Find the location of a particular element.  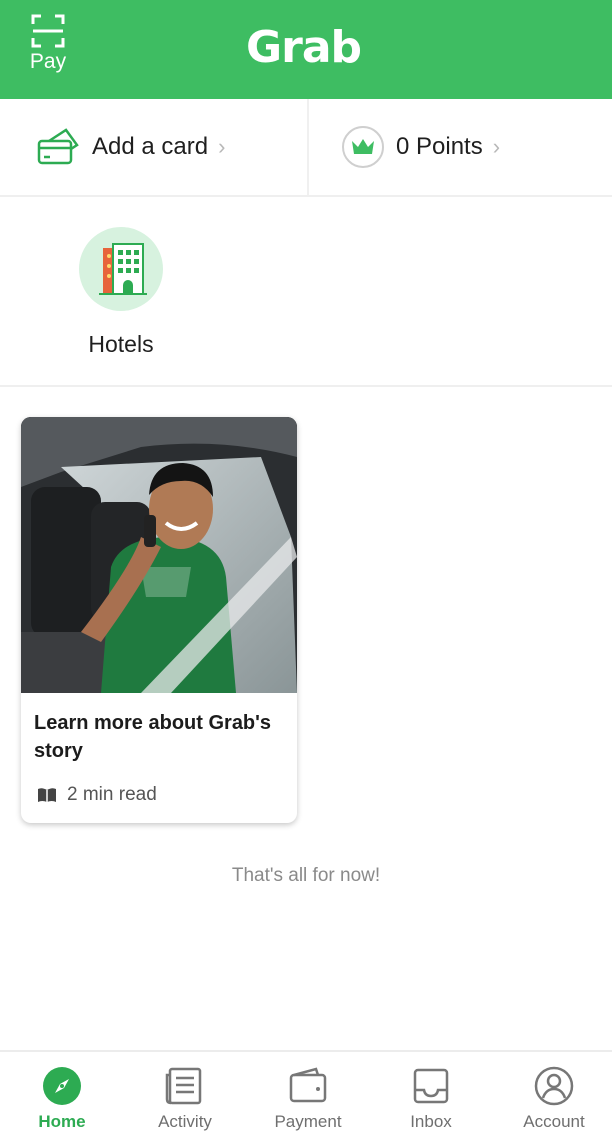

actions-divider is located at coordinates (308, 147).